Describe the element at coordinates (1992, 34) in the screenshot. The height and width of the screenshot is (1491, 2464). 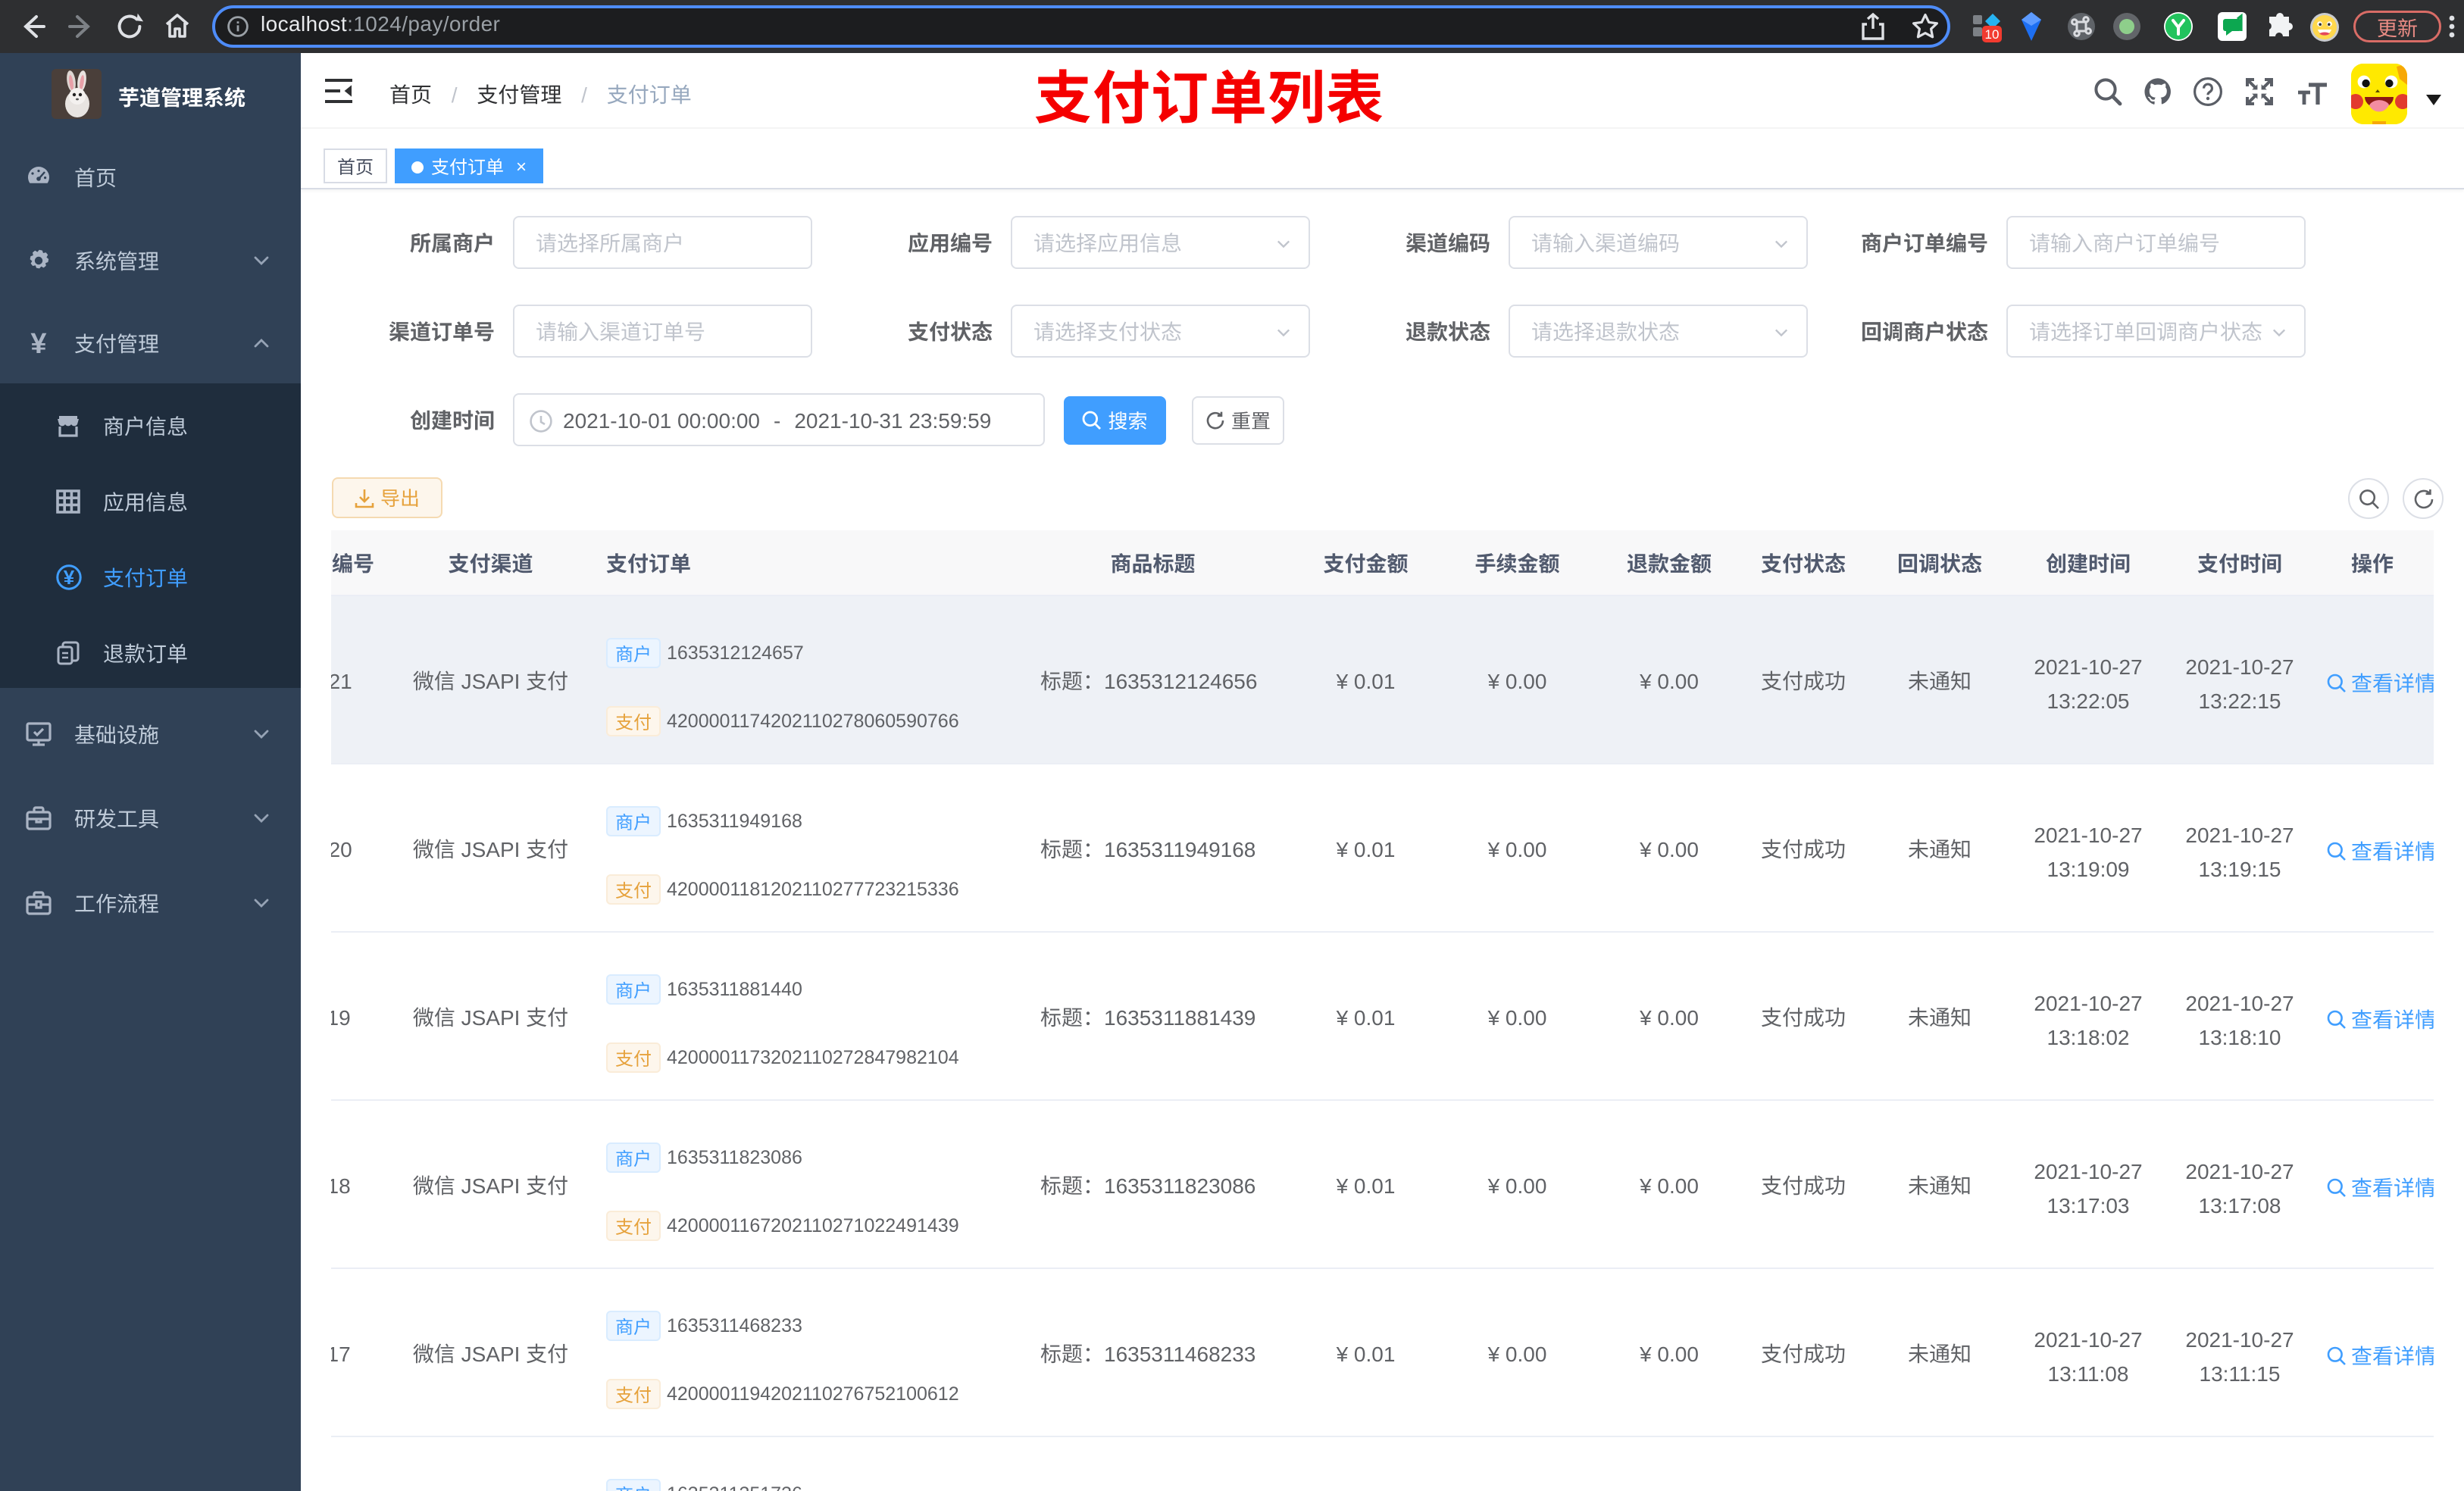
I see `svg-text: 10` at that location.